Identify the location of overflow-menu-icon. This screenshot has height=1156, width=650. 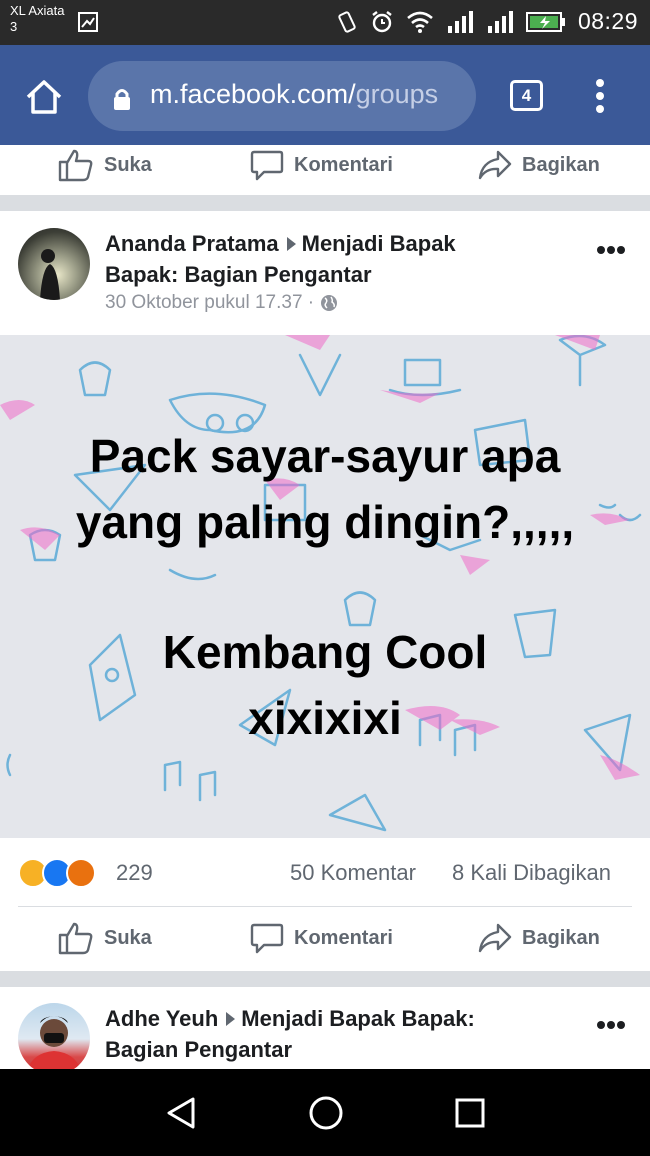
(600, 96).